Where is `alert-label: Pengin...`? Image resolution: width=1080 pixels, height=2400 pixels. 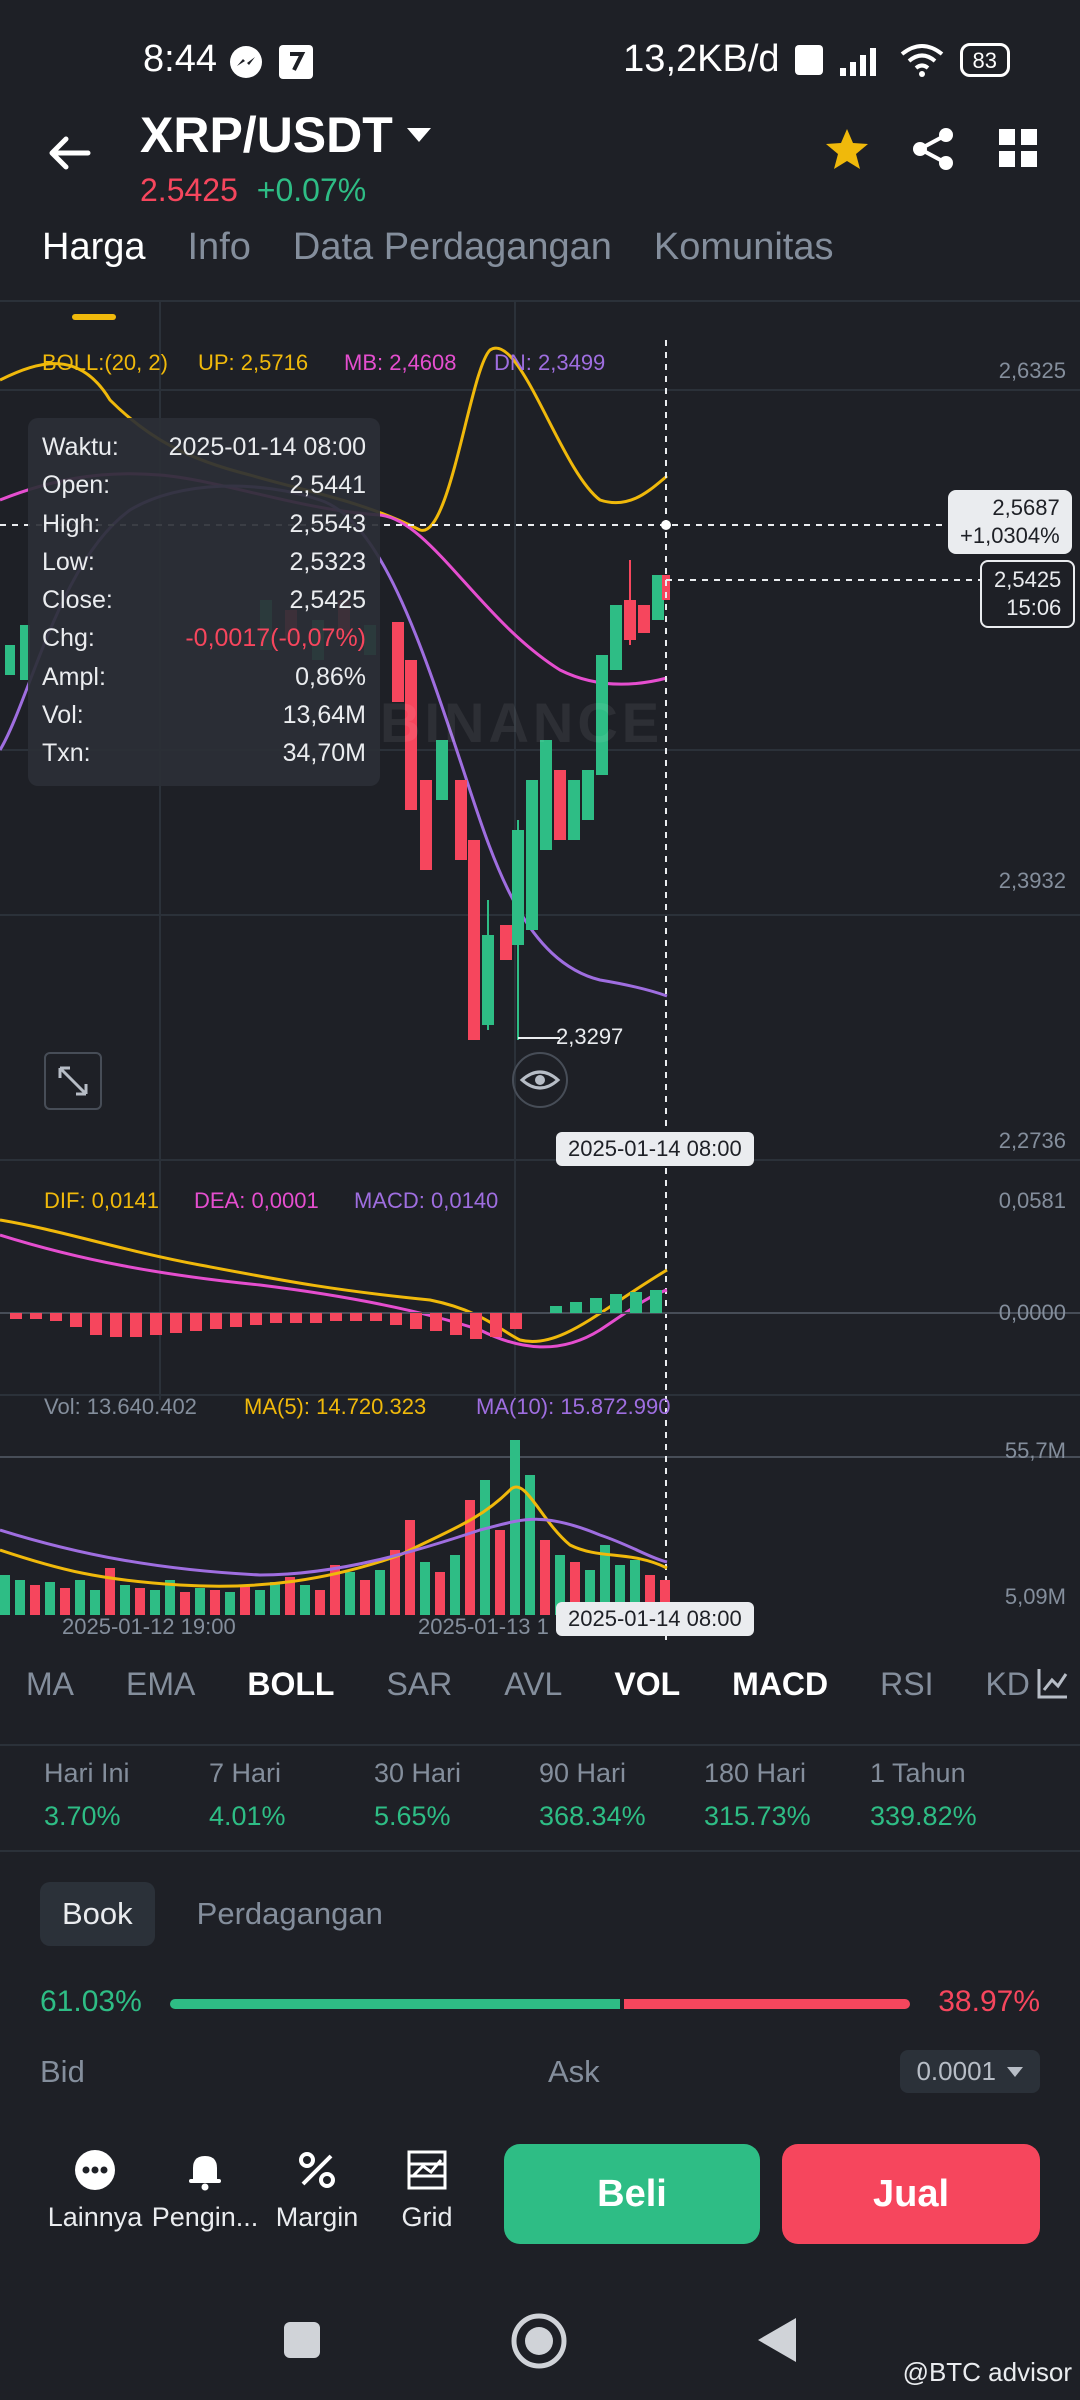
alert-label: Pengin... is located at coordinates (205, 2217).